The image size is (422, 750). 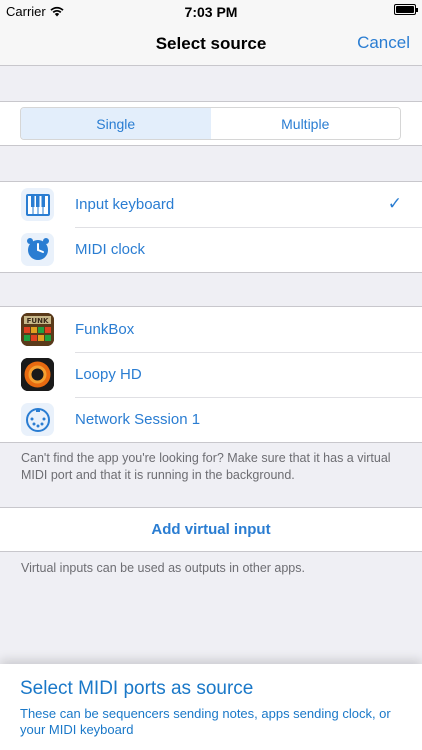 I want to click on add-virtual-input-button: Add virtual input, so click(x=211, y=529).